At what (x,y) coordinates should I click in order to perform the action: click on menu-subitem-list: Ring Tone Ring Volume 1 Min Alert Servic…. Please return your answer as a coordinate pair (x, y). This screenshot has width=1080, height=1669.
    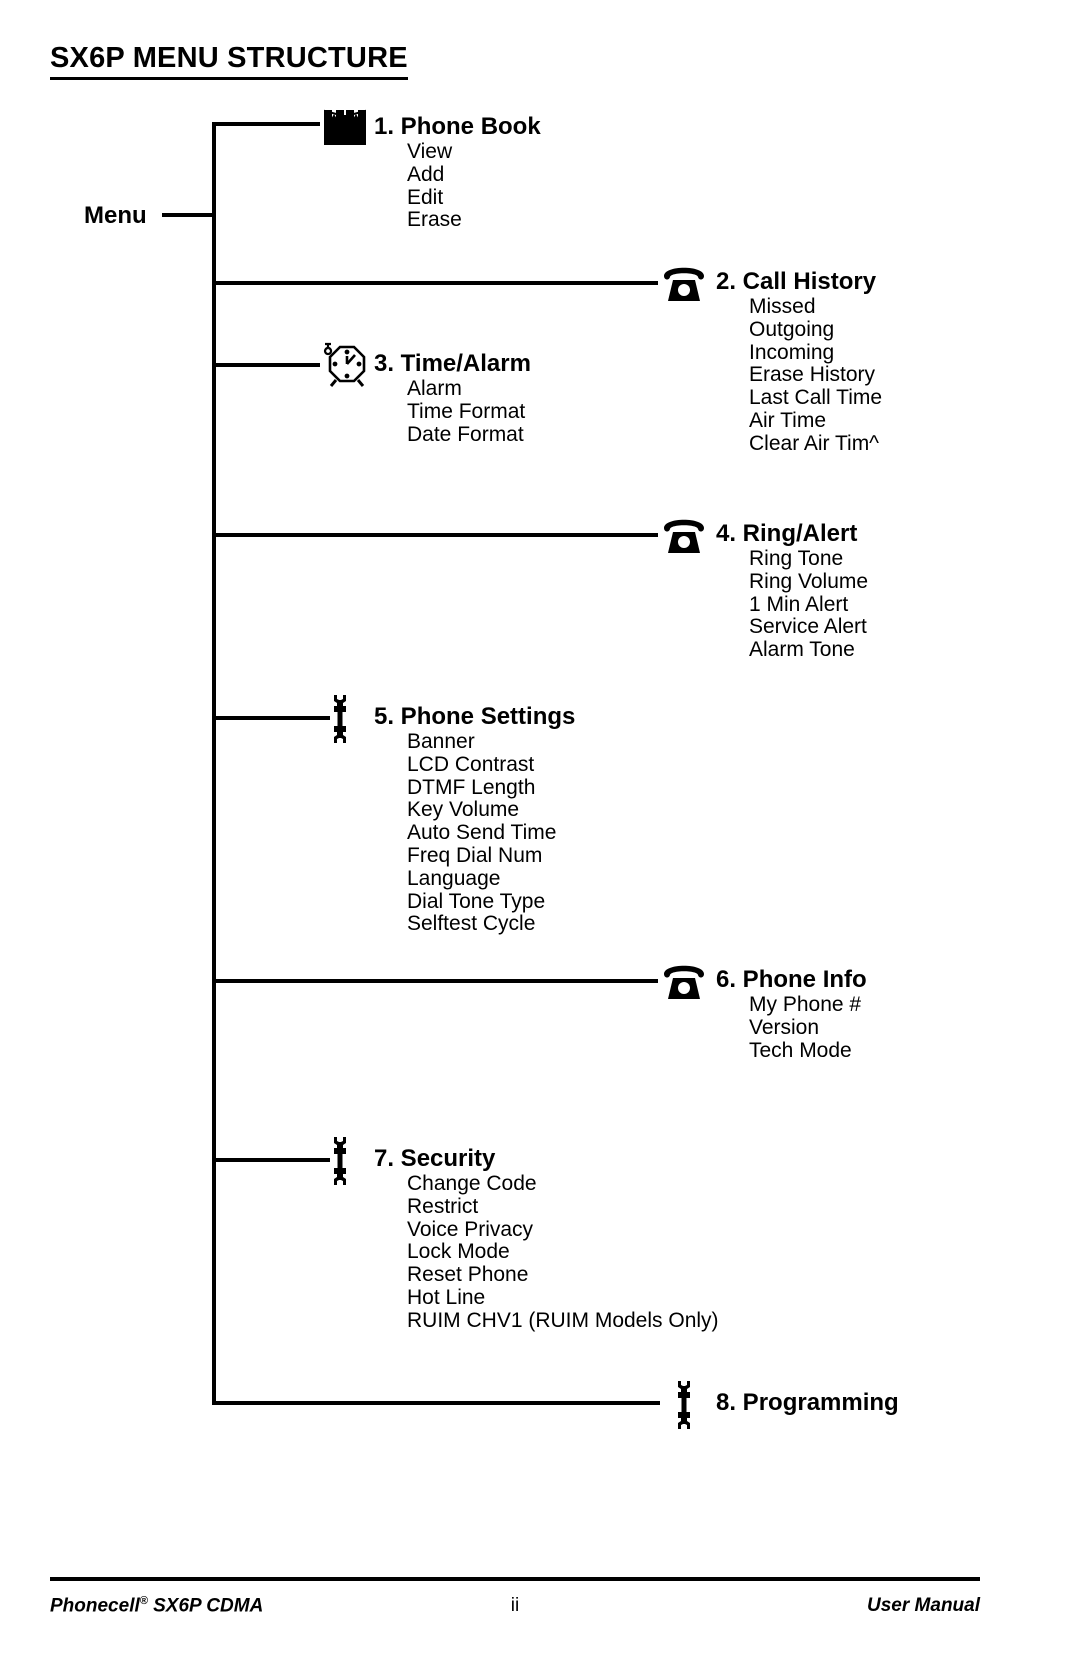
    Looking at the image, I should click on (792, 604).